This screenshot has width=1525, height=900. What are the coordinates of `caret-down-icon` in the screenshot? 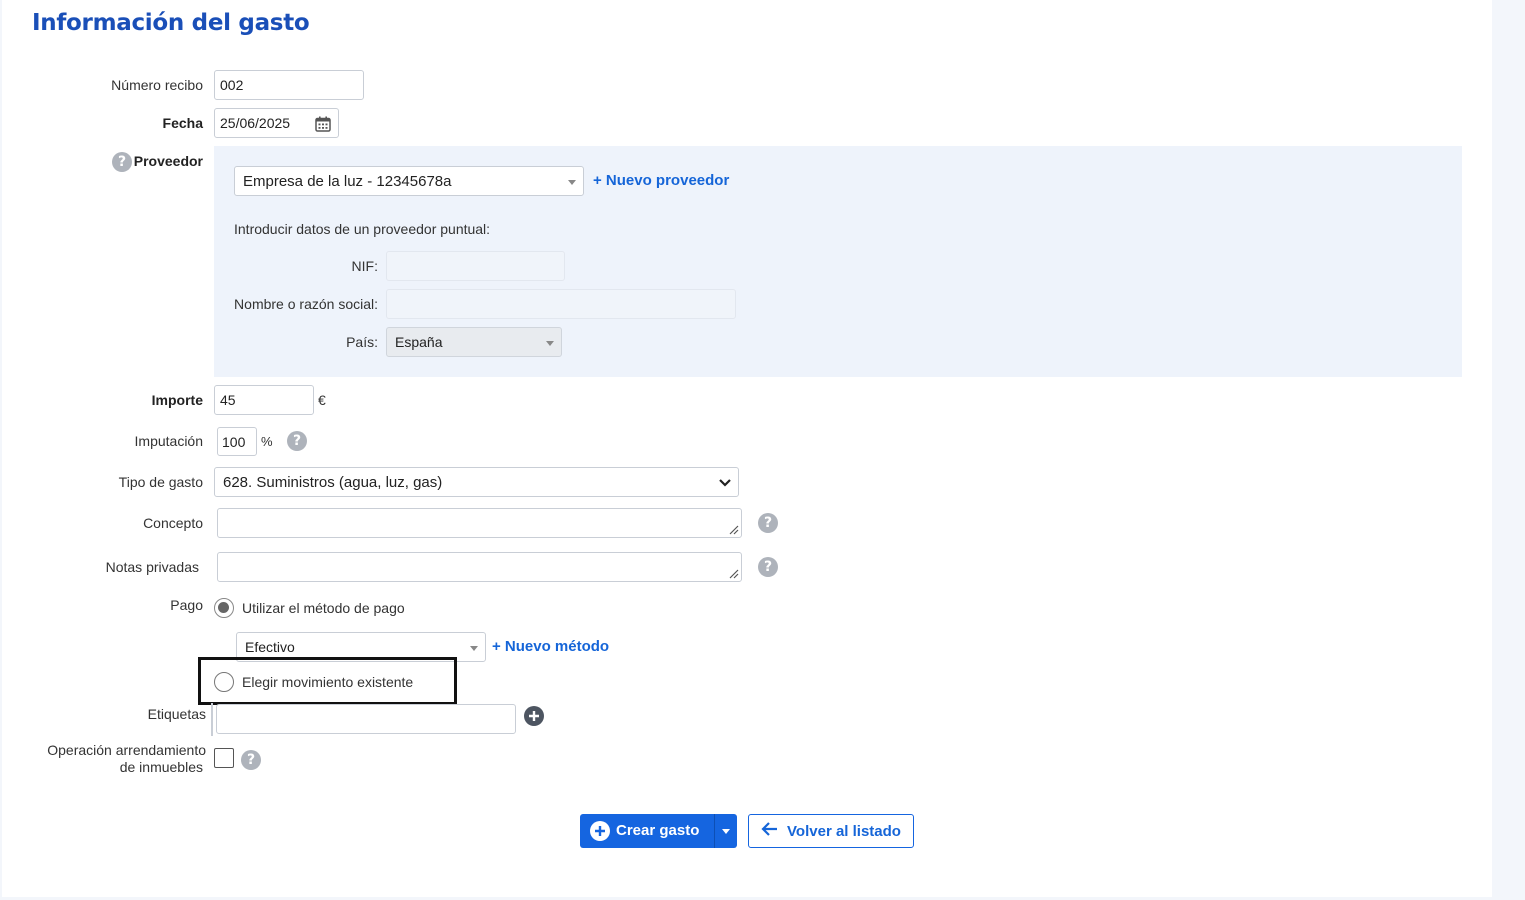 It's located at (726, 831).